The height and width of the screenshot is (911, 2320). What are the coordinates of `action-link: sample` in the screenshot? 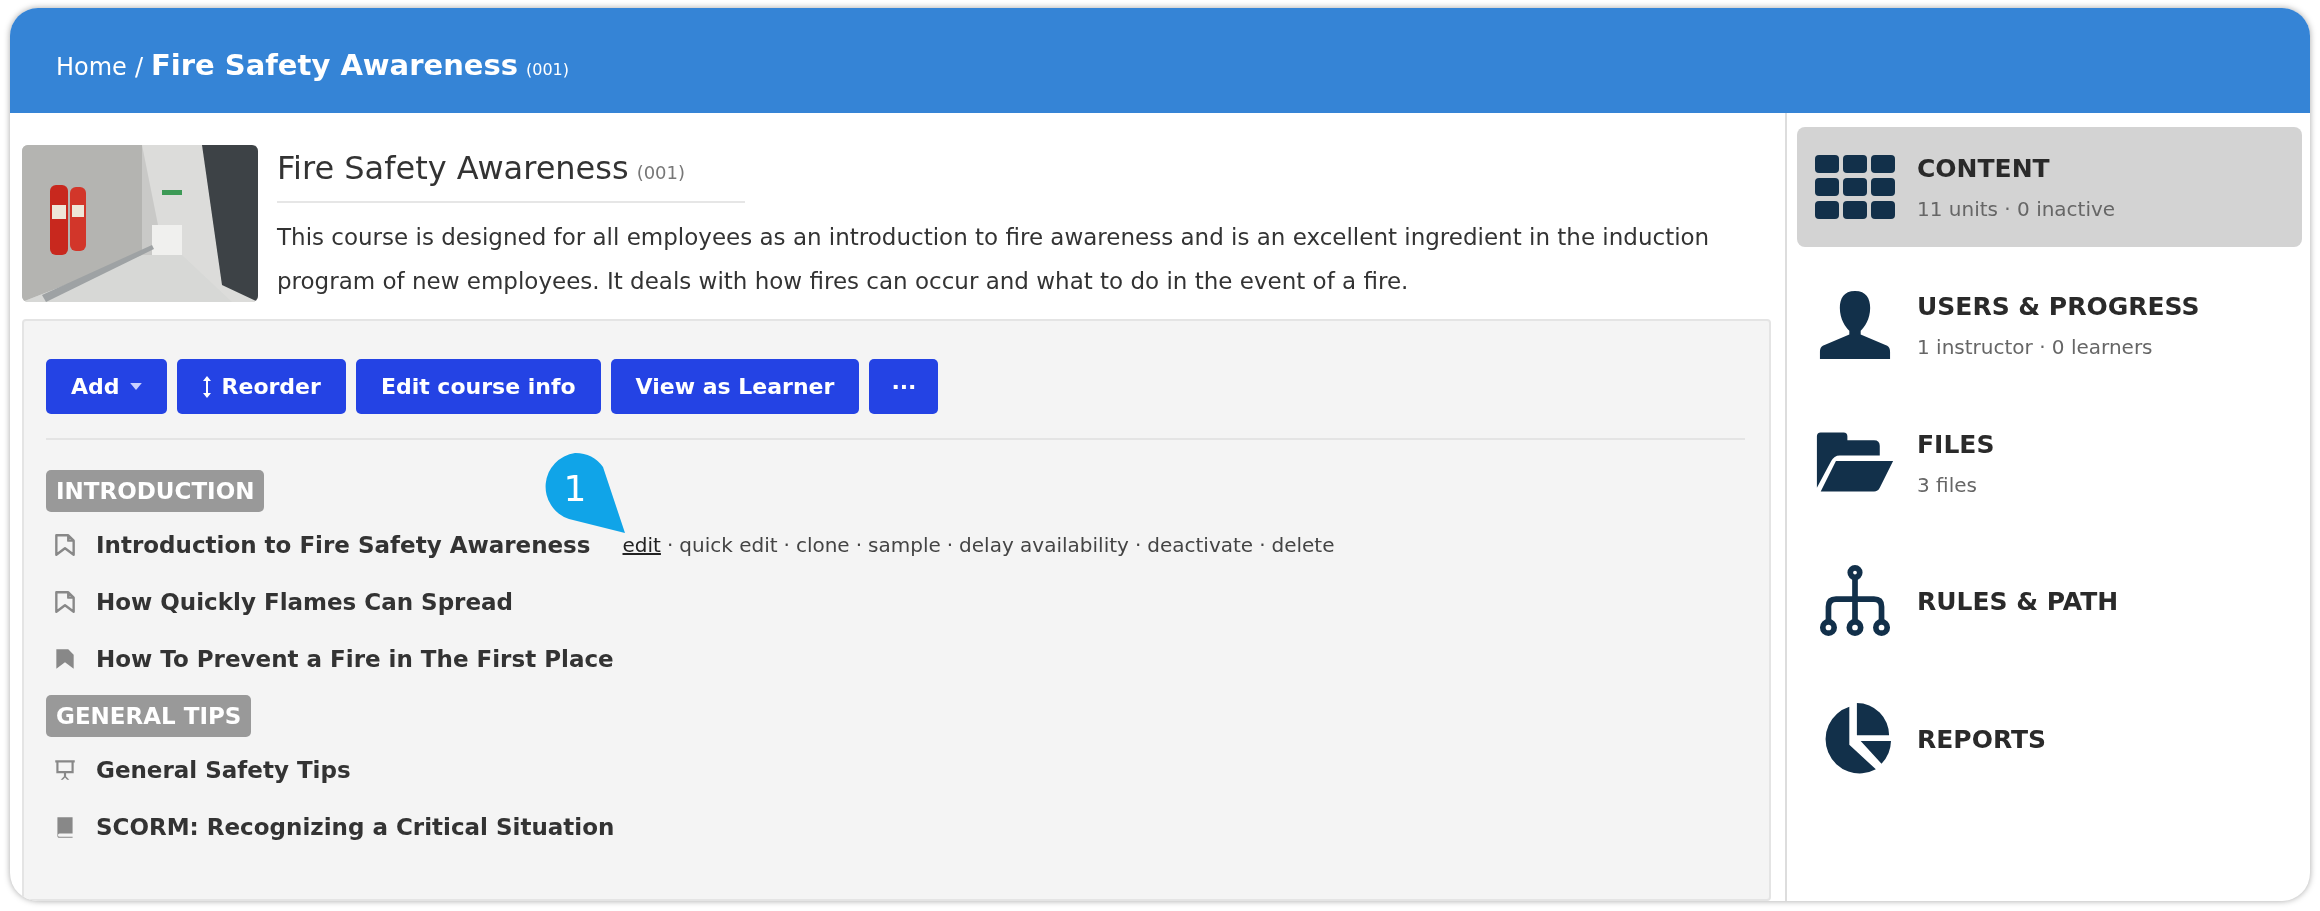 It's located at (904, 544).